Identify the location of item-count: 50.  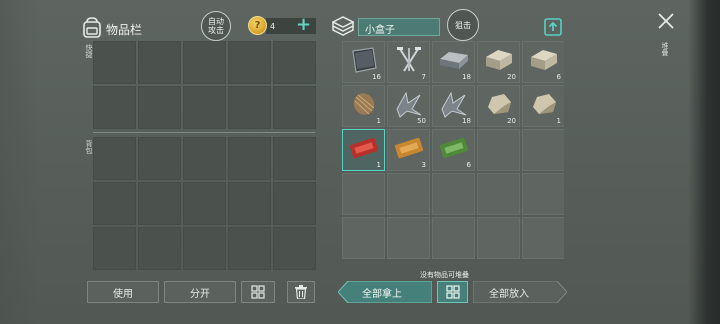
(421, 121).